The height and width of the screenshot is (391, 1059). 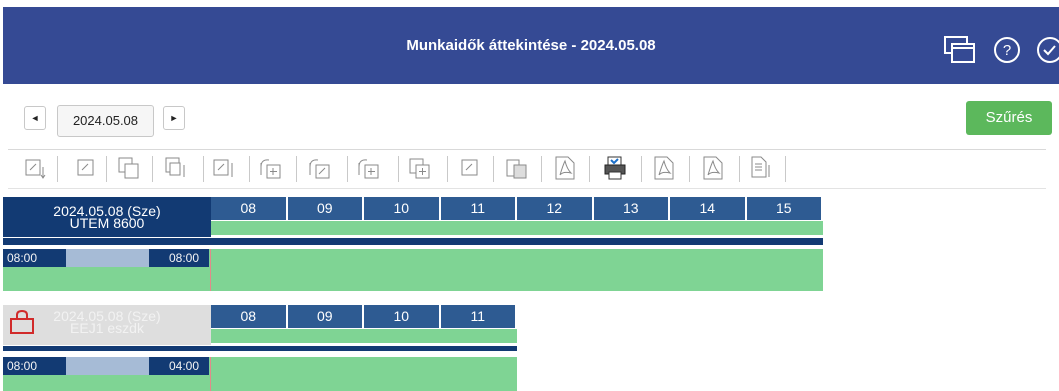 What do you see at coordinates (615, 168) in the screenshot?
I see `print-tool` at bounding box center [615, 168].